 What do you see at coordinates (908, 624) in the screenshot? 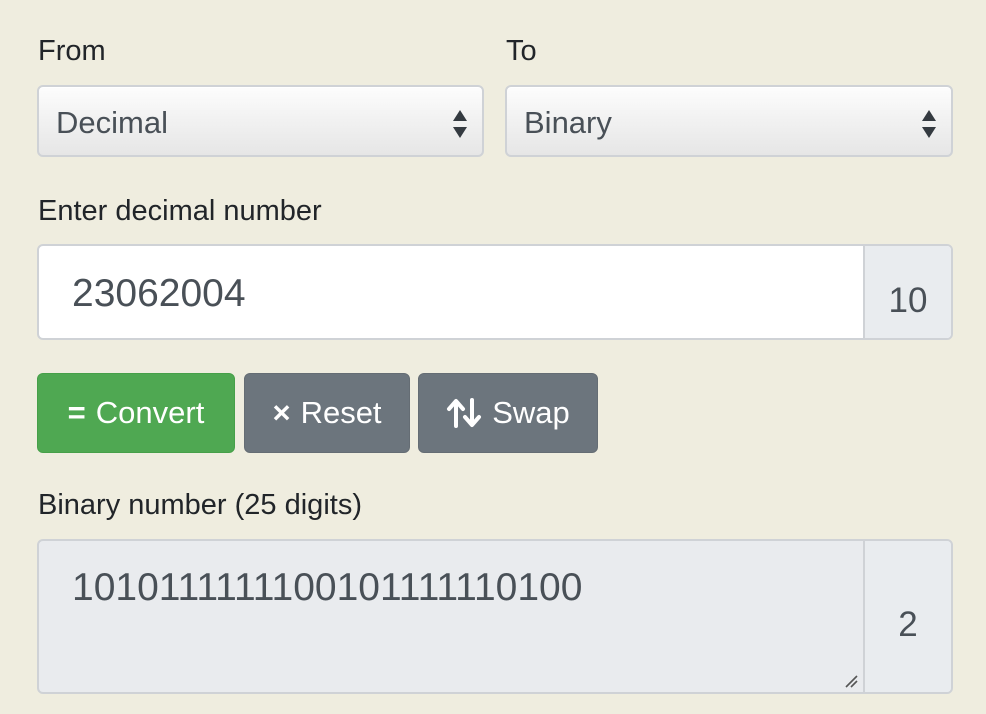
I see `output-base-label: 2` at bounding box center [908, 624].